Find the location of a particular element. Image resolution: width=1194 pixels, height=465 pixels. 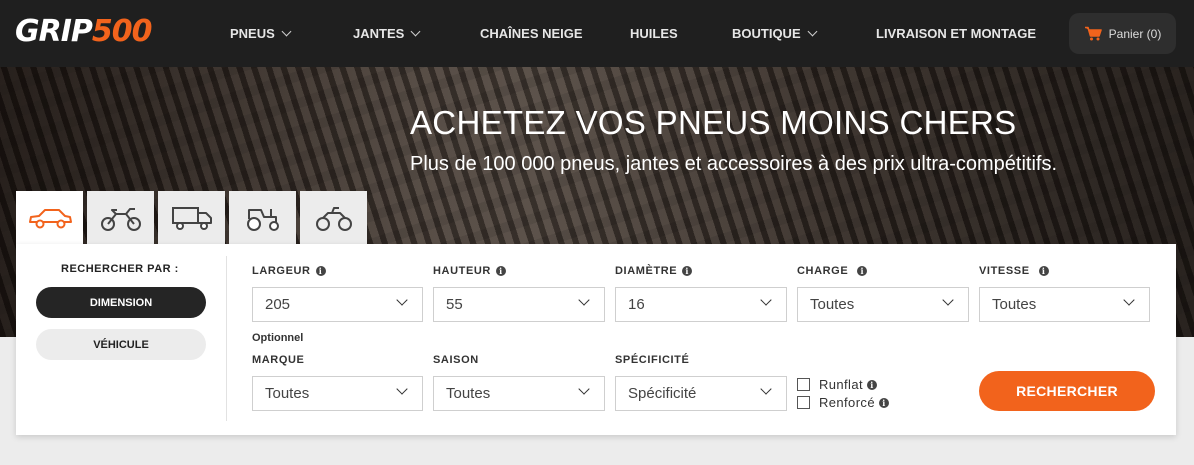

tab-car is located at coordinates (49, 217).